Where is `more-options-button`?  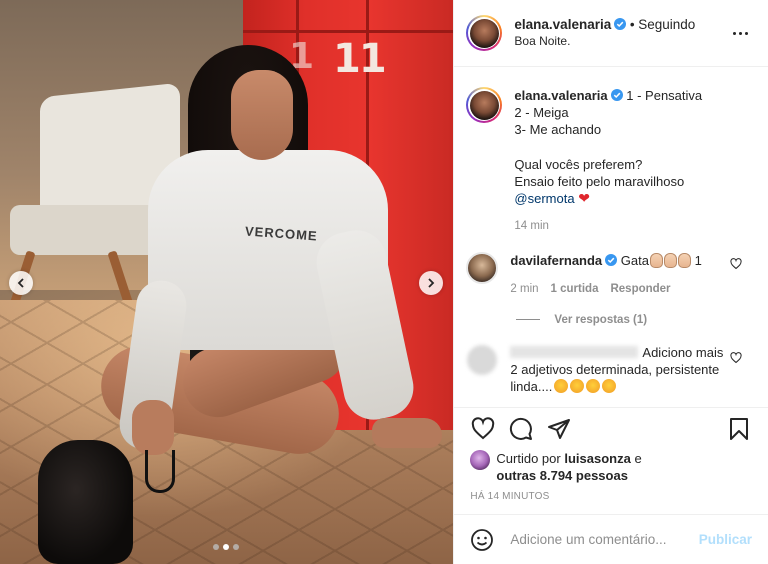 more-options-button is located at coordinates (740, 33).